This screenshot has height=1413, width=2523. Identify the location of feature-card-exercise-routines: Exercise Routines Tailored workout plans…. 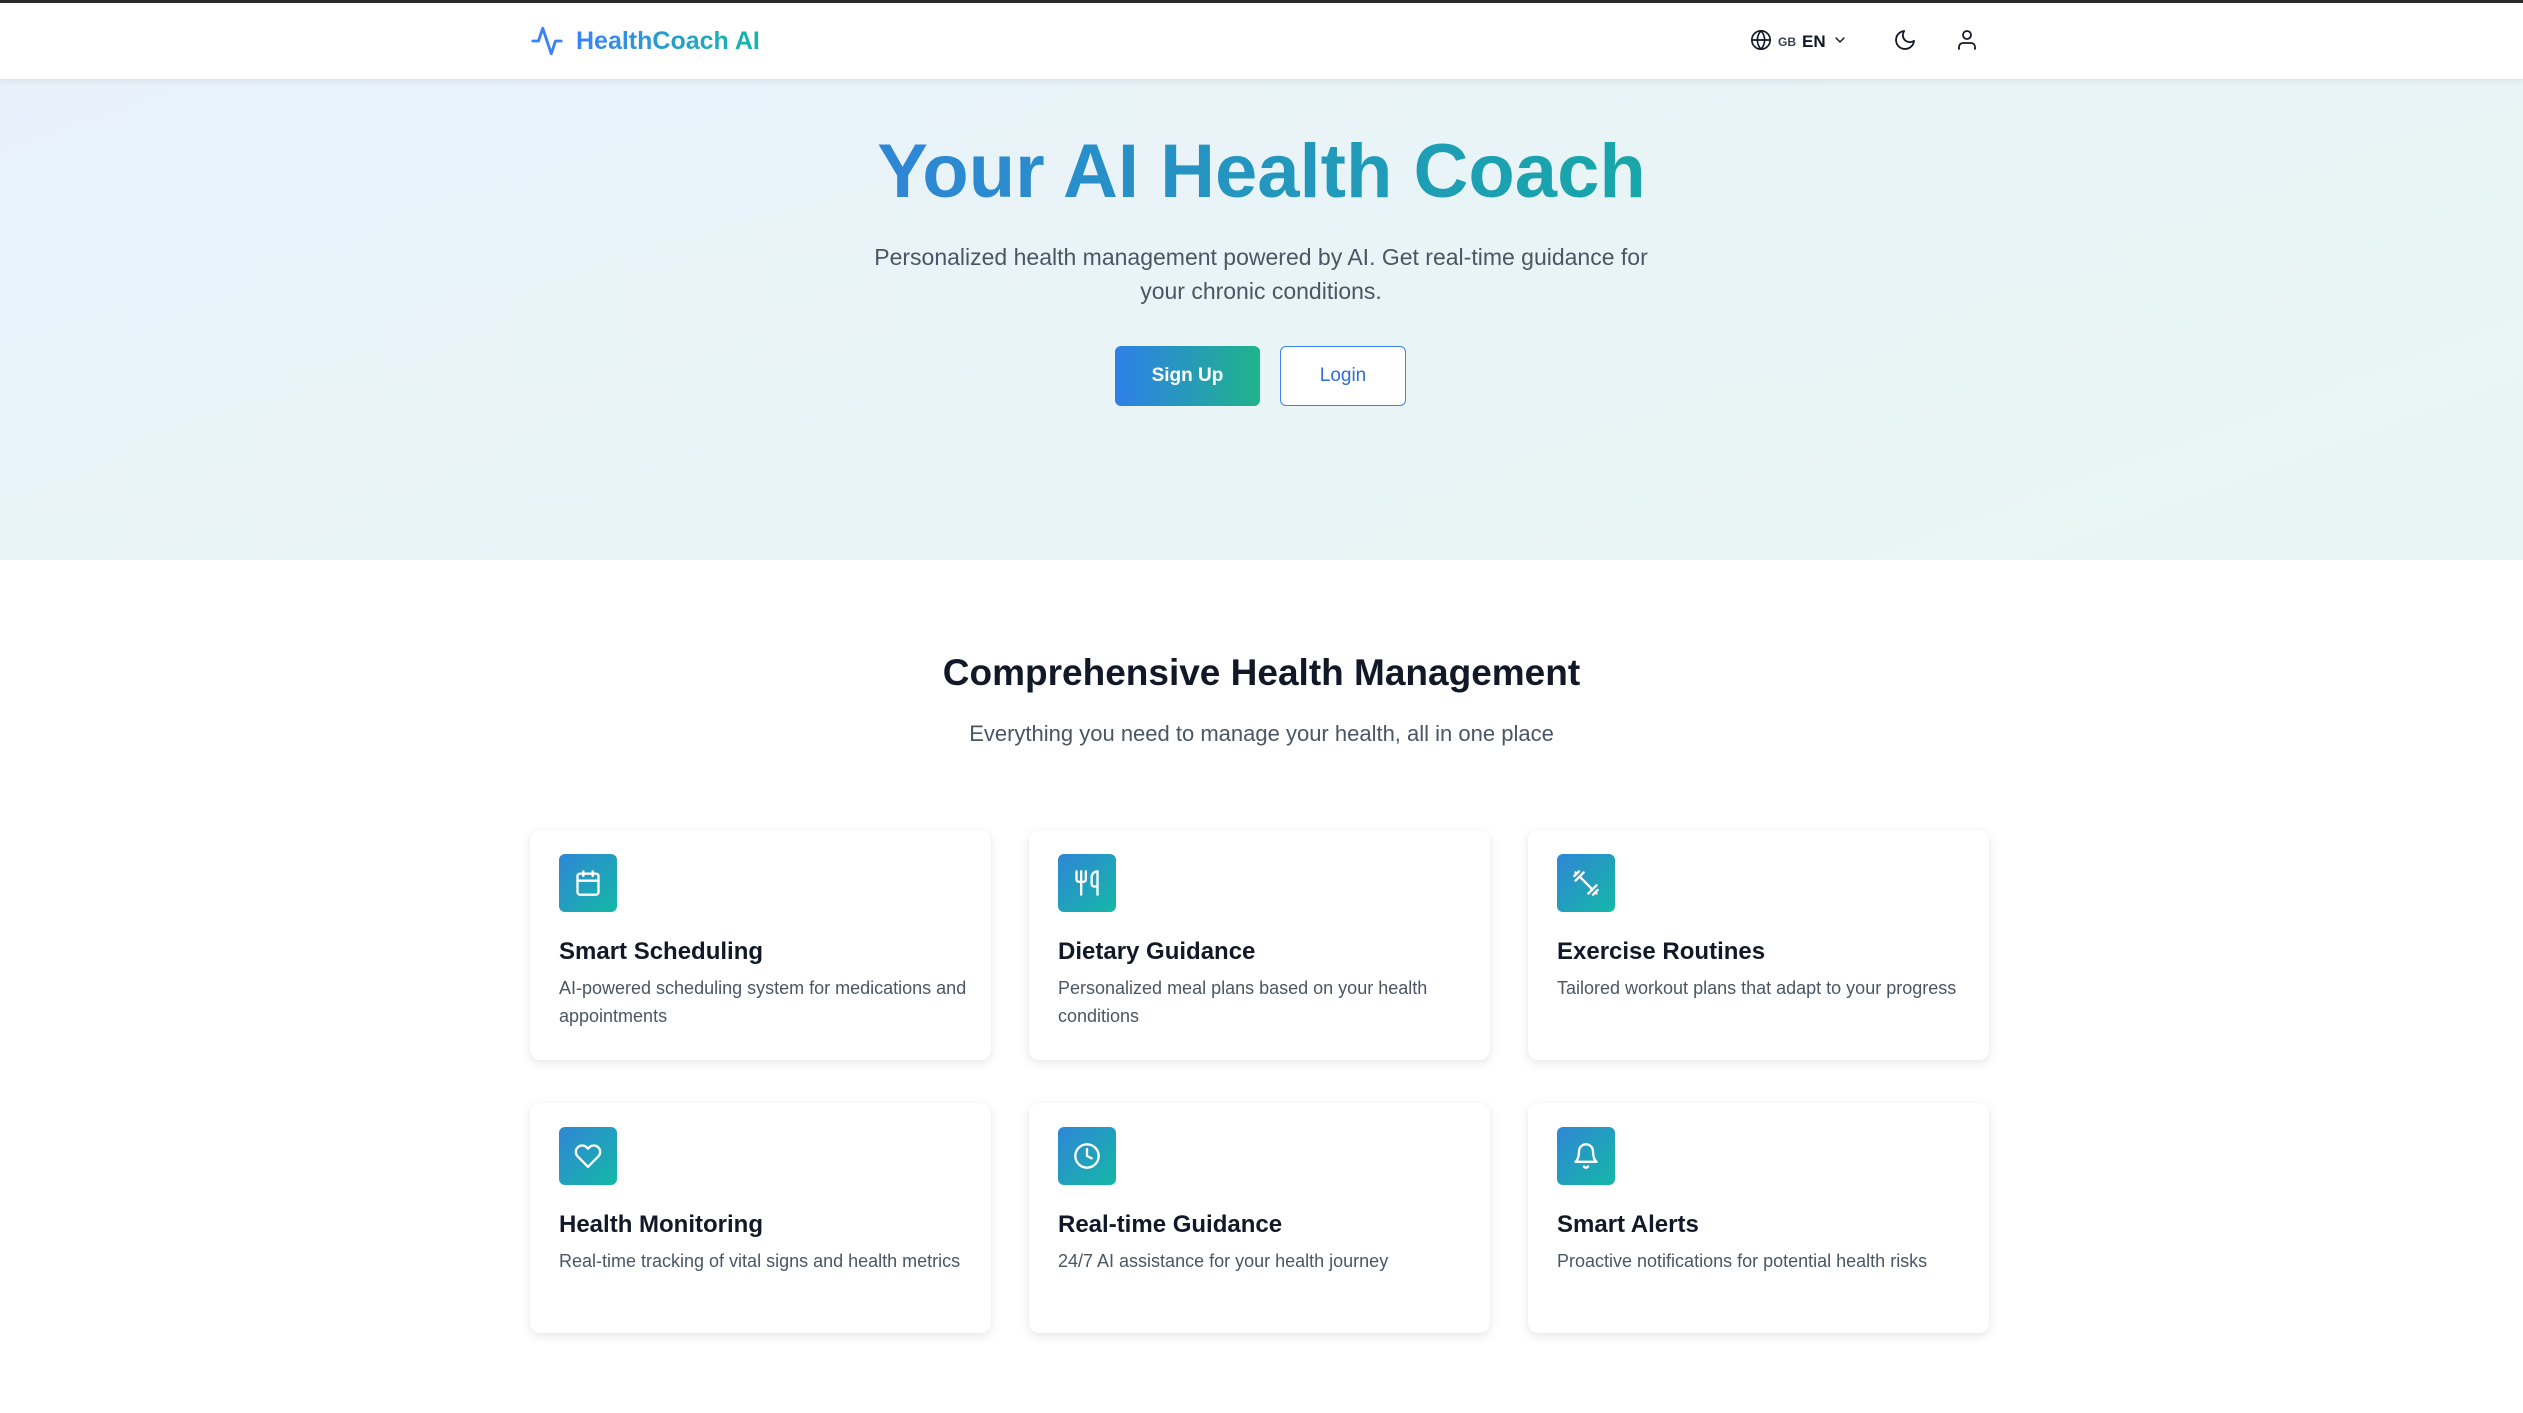
(1758, 945).